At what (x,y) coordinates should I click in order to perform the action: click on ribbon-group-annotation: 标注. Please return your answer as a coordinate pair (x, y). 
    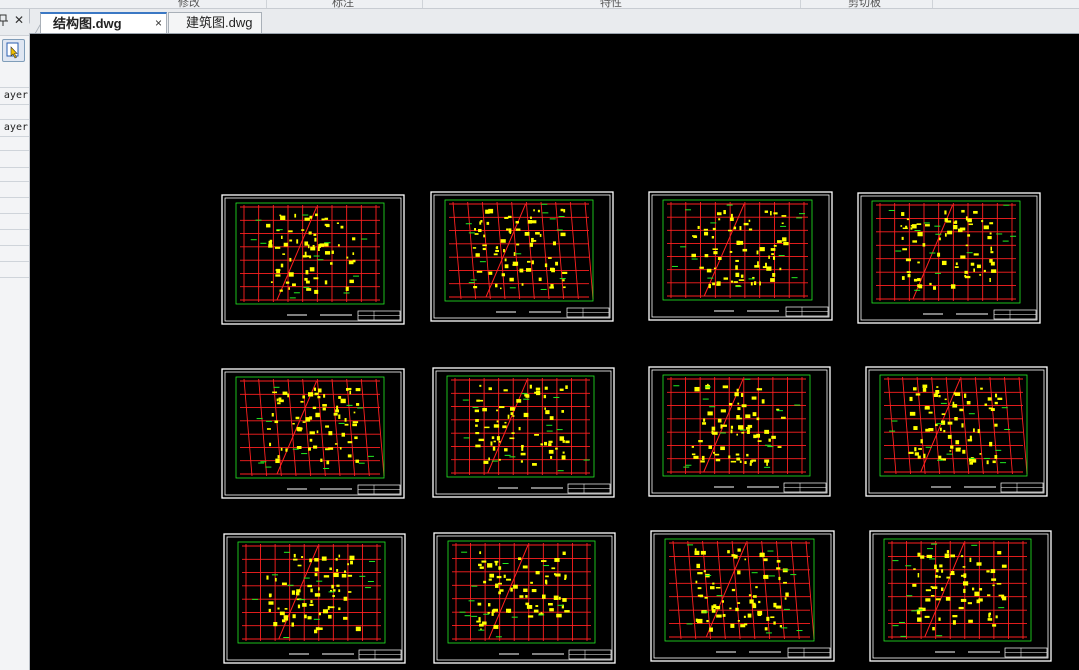
    Looking at the image, I should click on (343, 4).